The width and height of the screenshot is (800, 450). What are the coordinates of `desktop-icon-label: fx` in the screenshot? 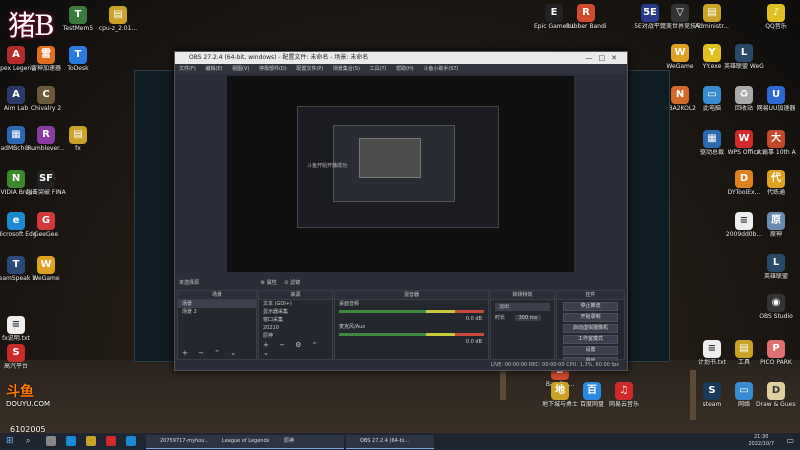 It's located at (78, 148).